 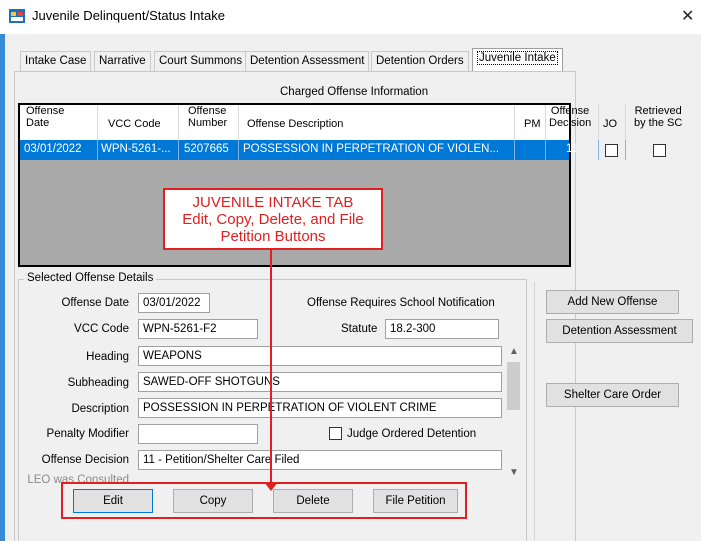 What do you see at coordinates (320, 460) in the screenshot?
I see `offense-decision-field: 11 - Petition/Shelter Care Filed` at bounding box center [320, 460].